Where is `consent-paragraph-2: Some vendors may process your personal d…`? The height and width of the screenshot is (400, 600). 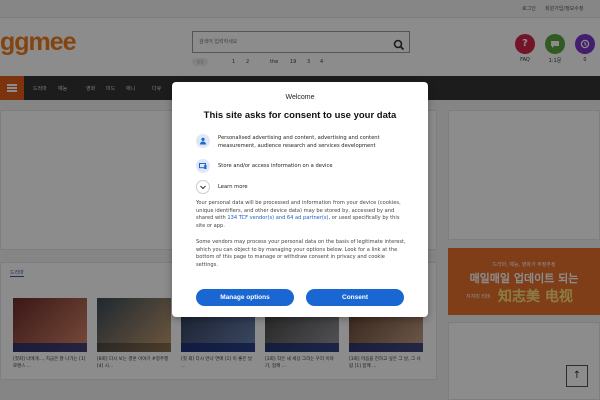
consent-paragraph-2: Some vendors may process your personal d… is located at coordinates (301, 254).